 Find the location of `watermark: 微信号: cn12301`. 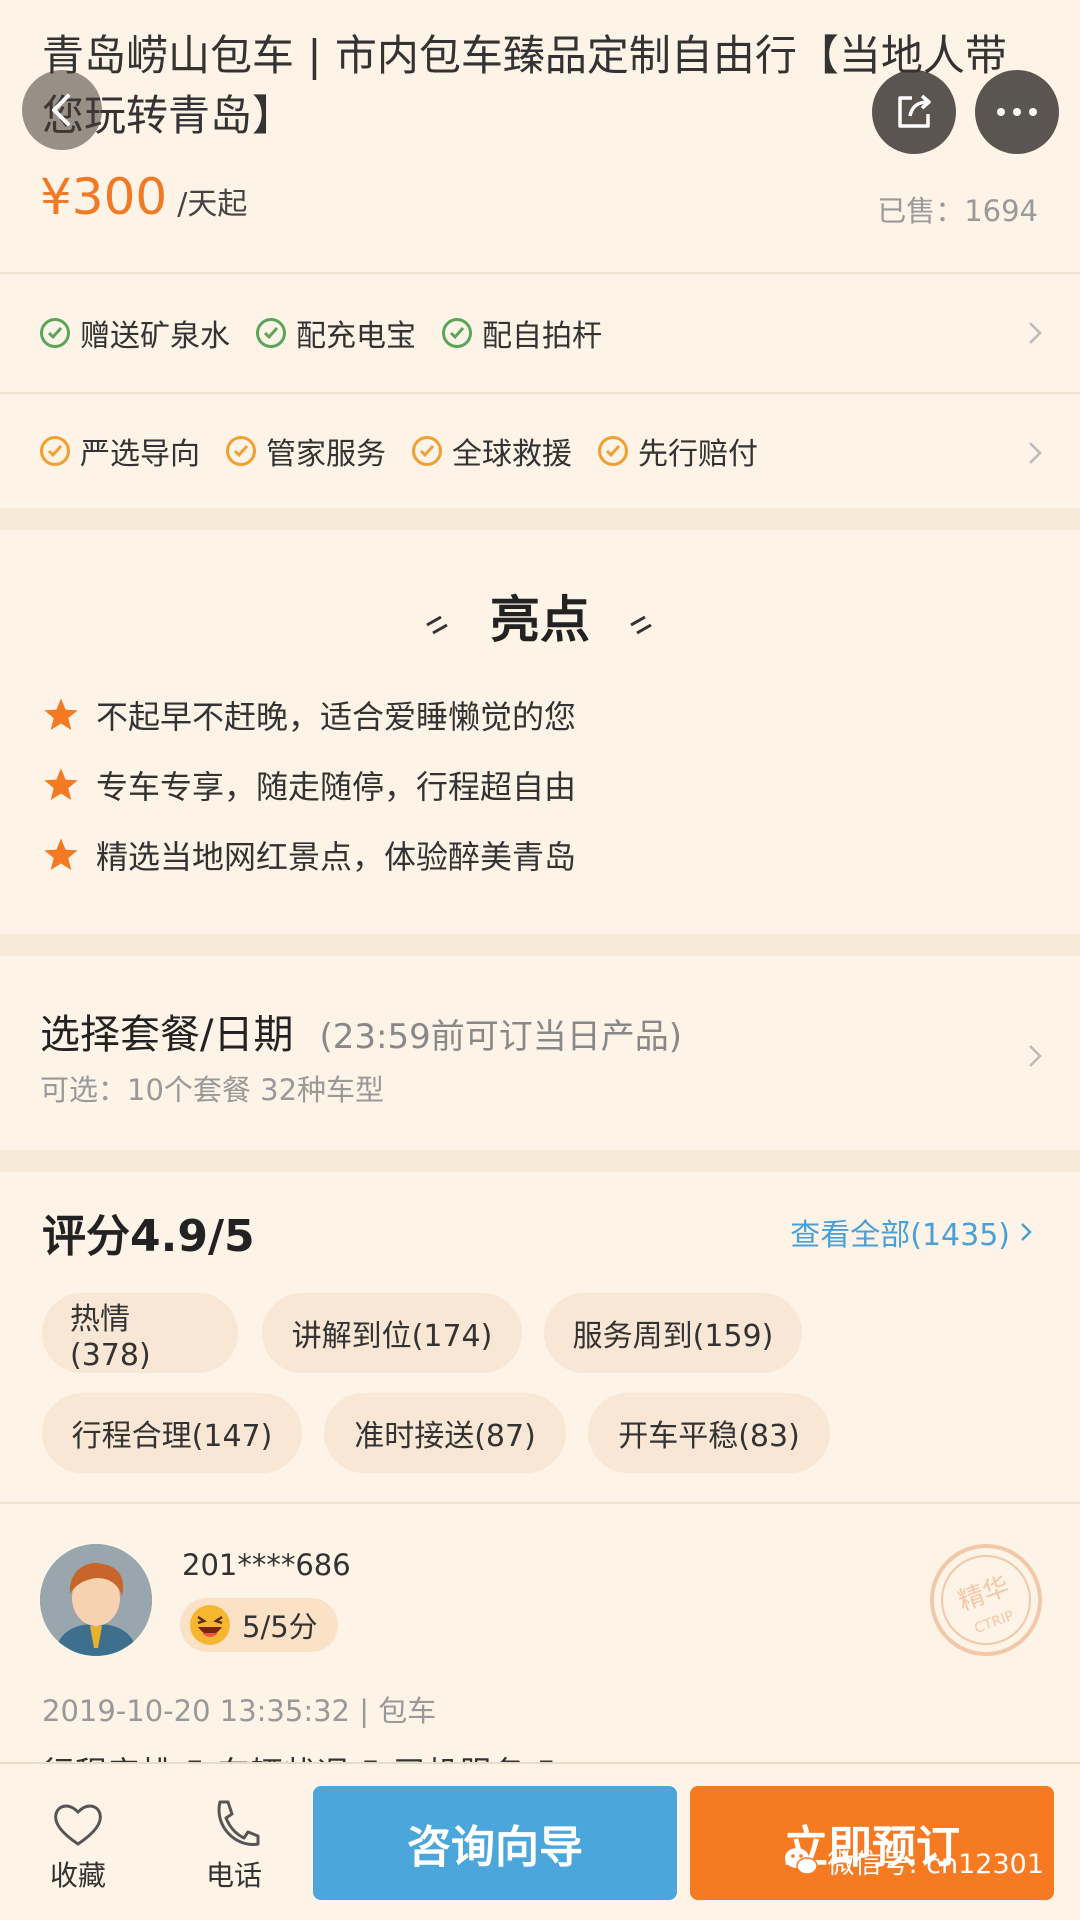

watermark: 微信号: cn12301 is located at coordinates (913, 1861).